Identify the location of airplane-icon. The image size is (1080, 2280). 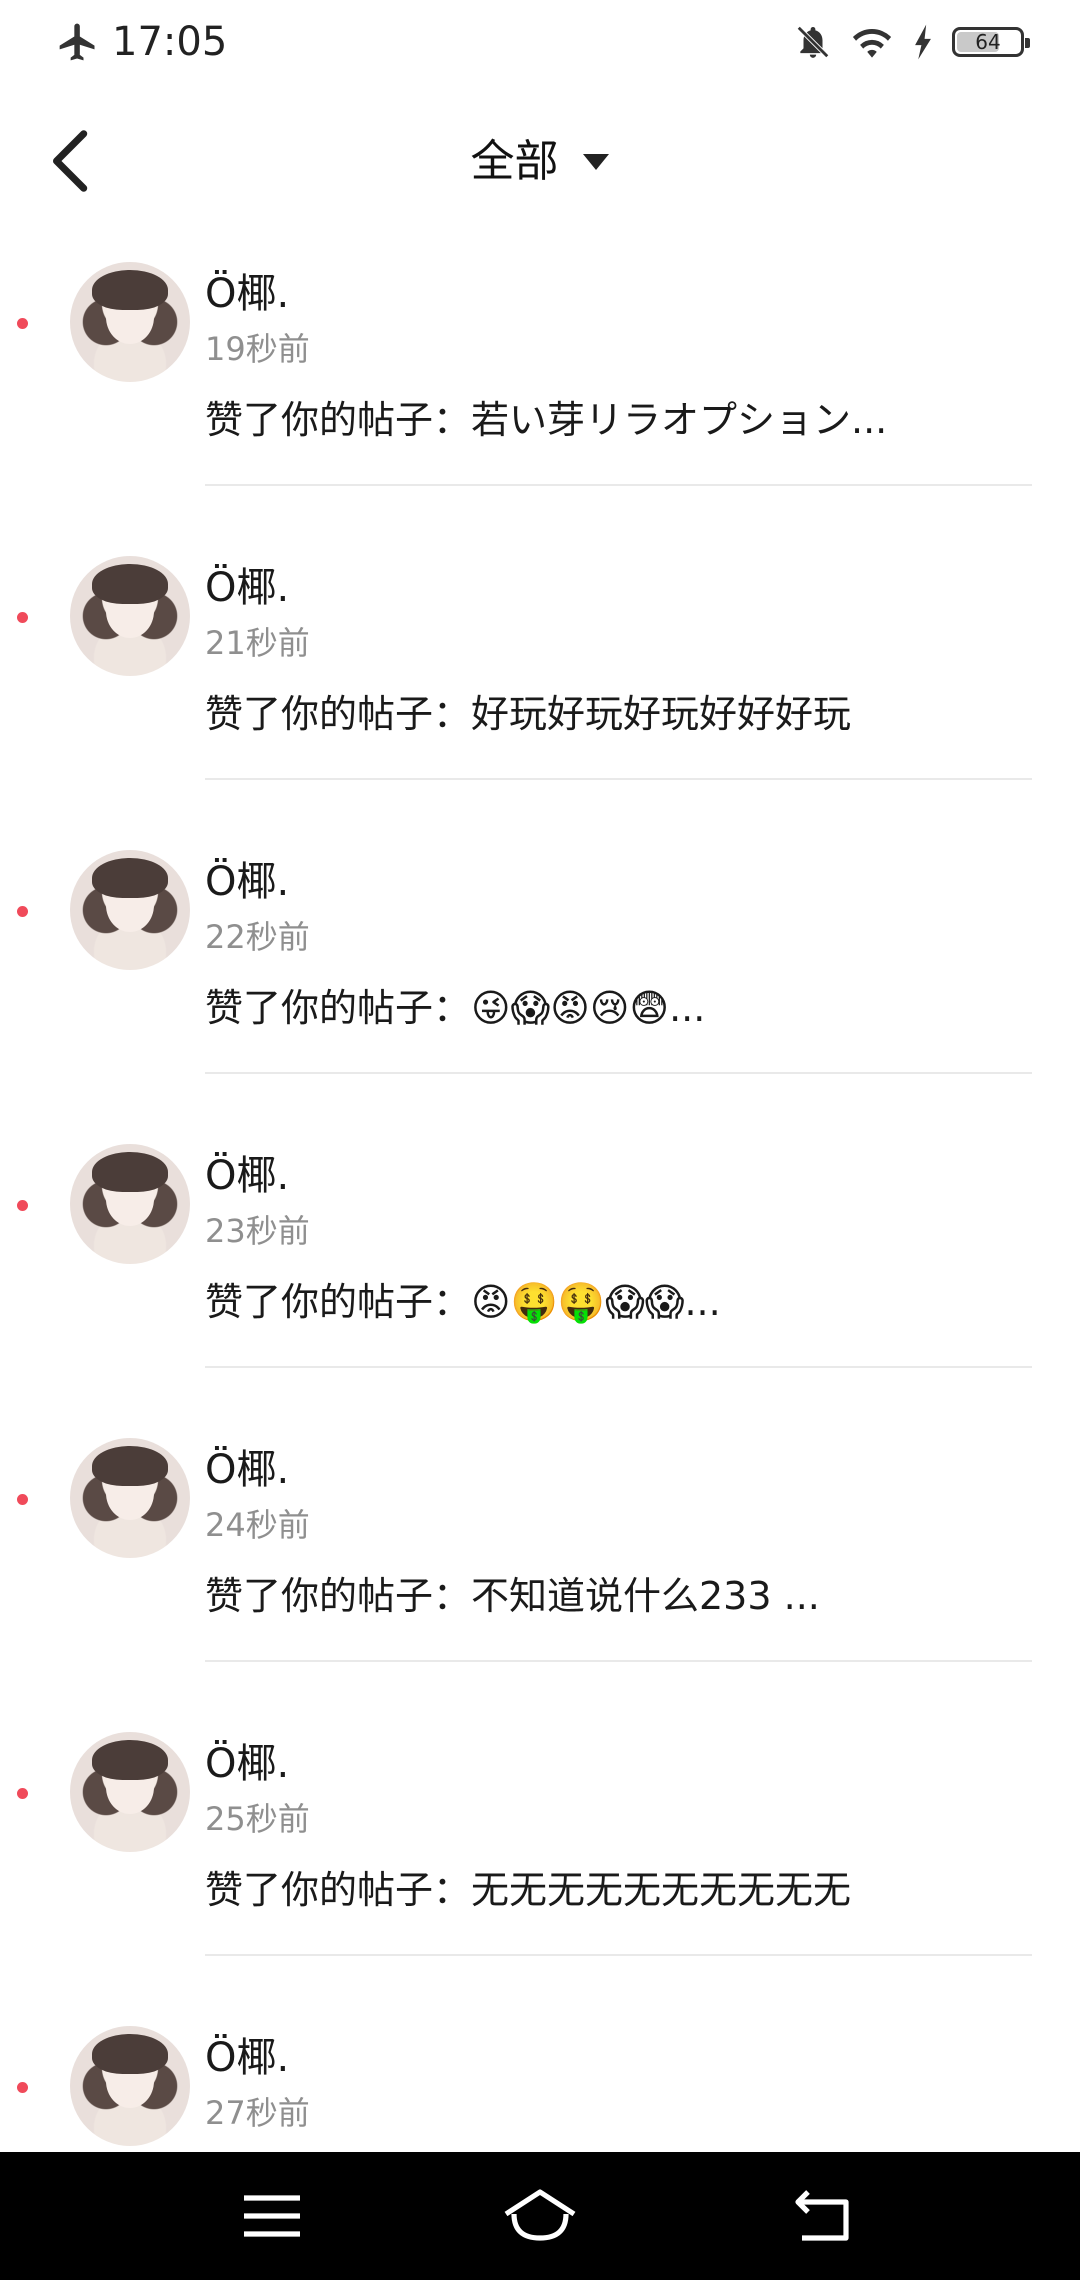
(77, 42).